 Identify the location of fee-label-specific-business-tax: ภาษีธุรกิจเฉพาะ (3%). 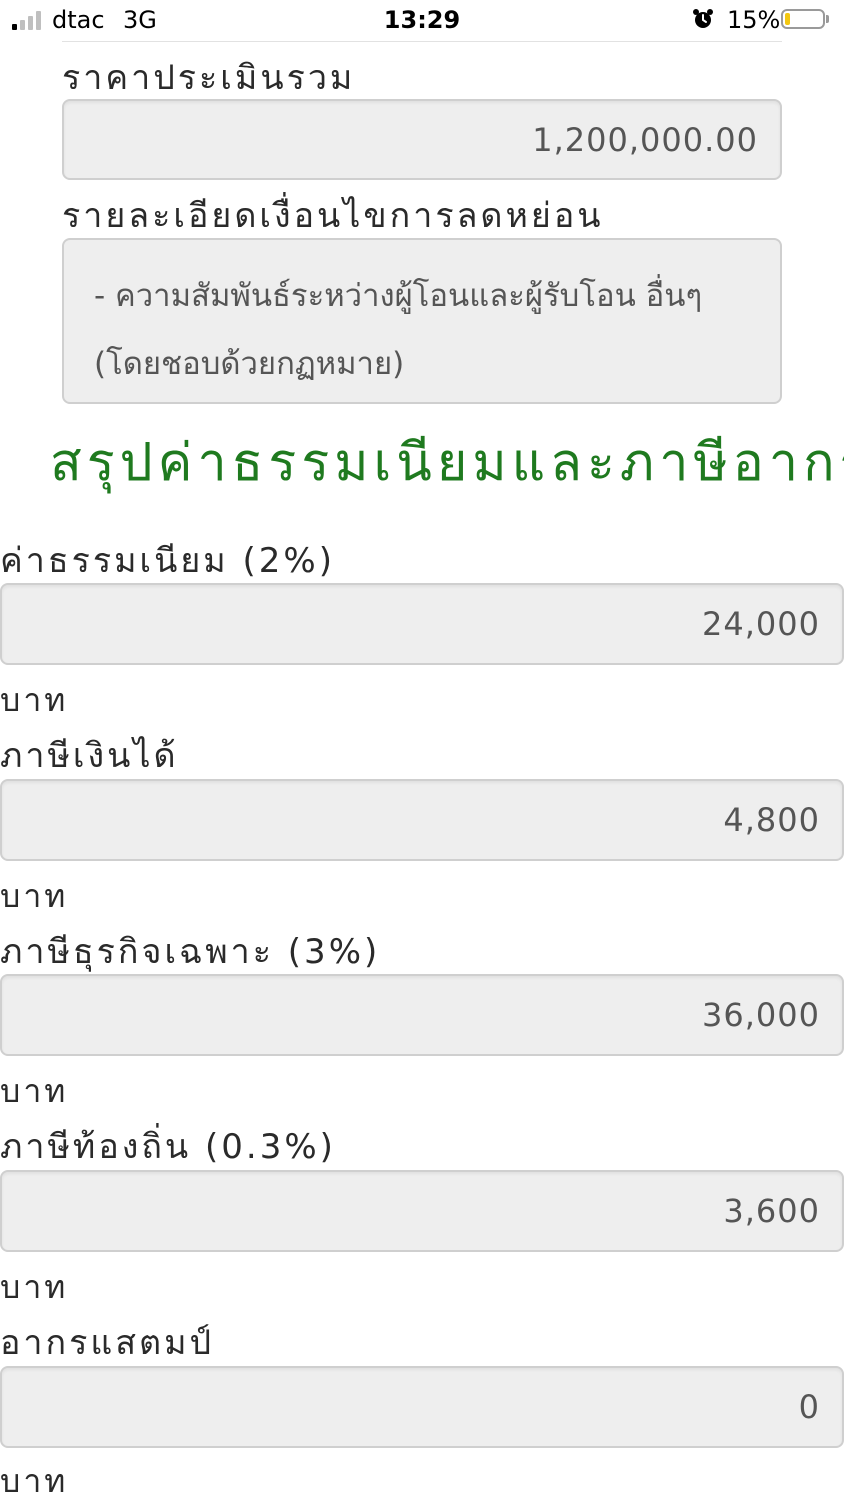
(190, 952).